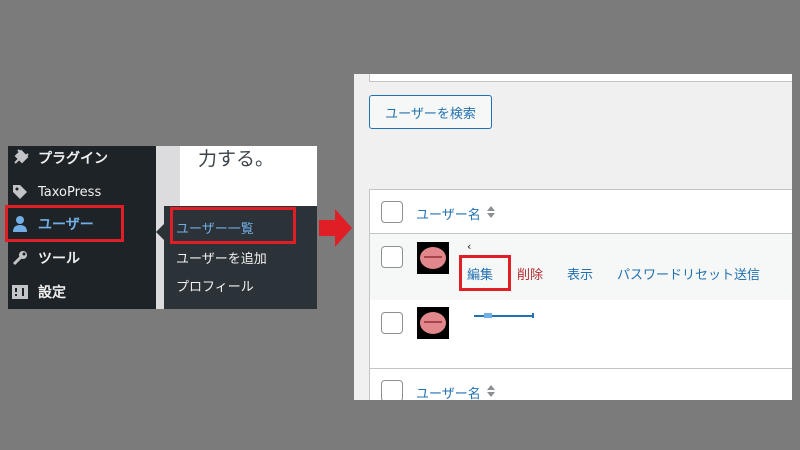  I want to click on content-text: 力する。, so click(236, 159).